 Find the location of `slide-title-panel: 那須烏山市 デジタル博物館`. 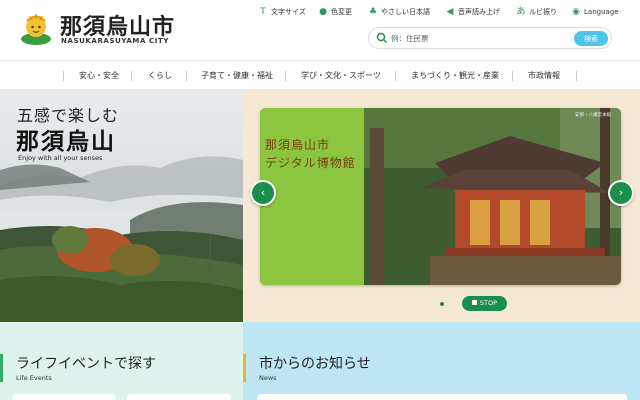

slide-title-panel: 那須烏山市 デジタル博物館 is located at coordinates (312, 196).